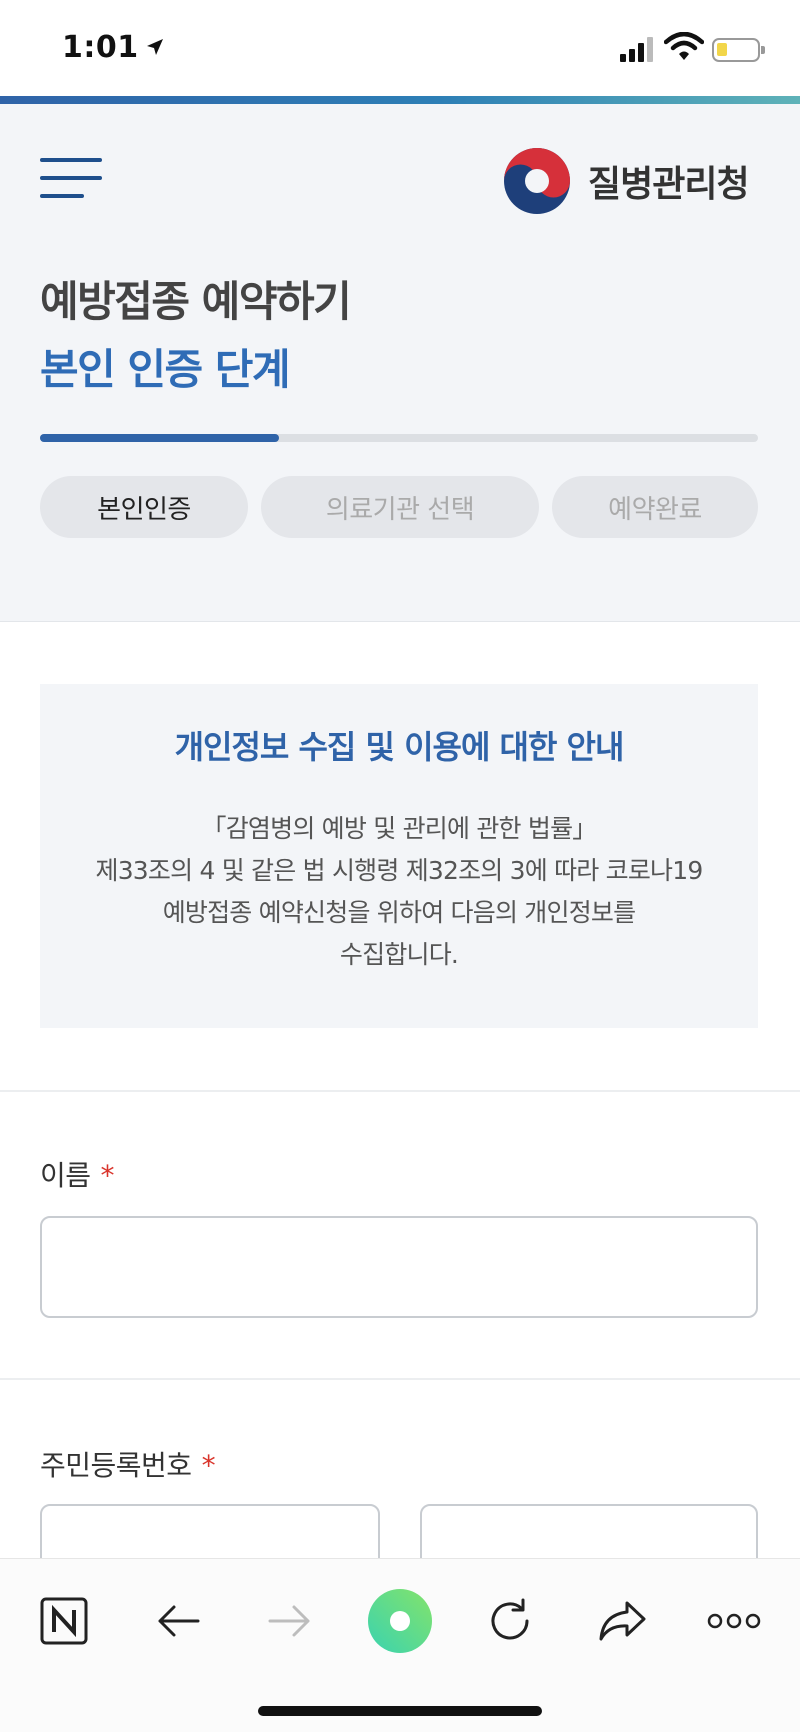 The image size is (800, 1732). I want to click on name-input, so click(399, 1267).